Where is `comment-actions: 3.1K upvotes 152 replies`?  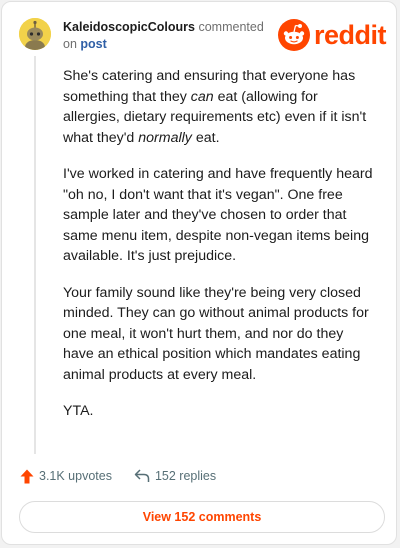 comment-actions: 3.1K upvotes 152 replies is located at coordinates (129, 476).